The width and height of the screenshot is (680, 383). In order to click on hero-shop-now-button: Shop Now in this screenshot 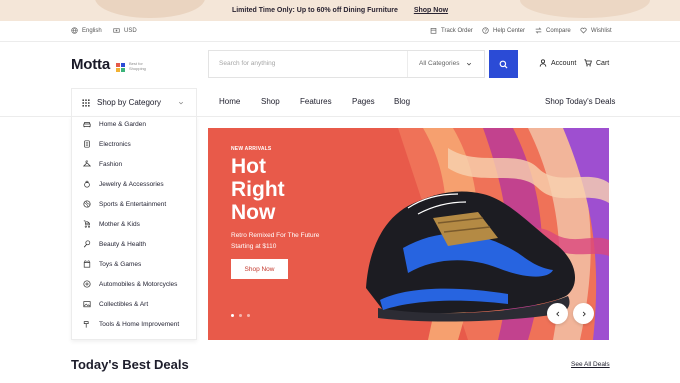, I will do `click(259, 269)`.